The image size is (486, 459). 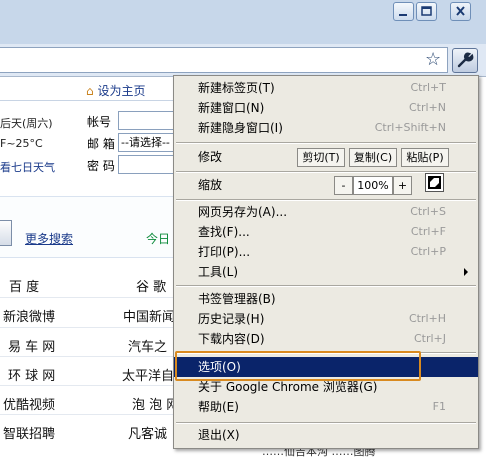 I want to click on zoom-out-button: -, so click(x=343, y=185).